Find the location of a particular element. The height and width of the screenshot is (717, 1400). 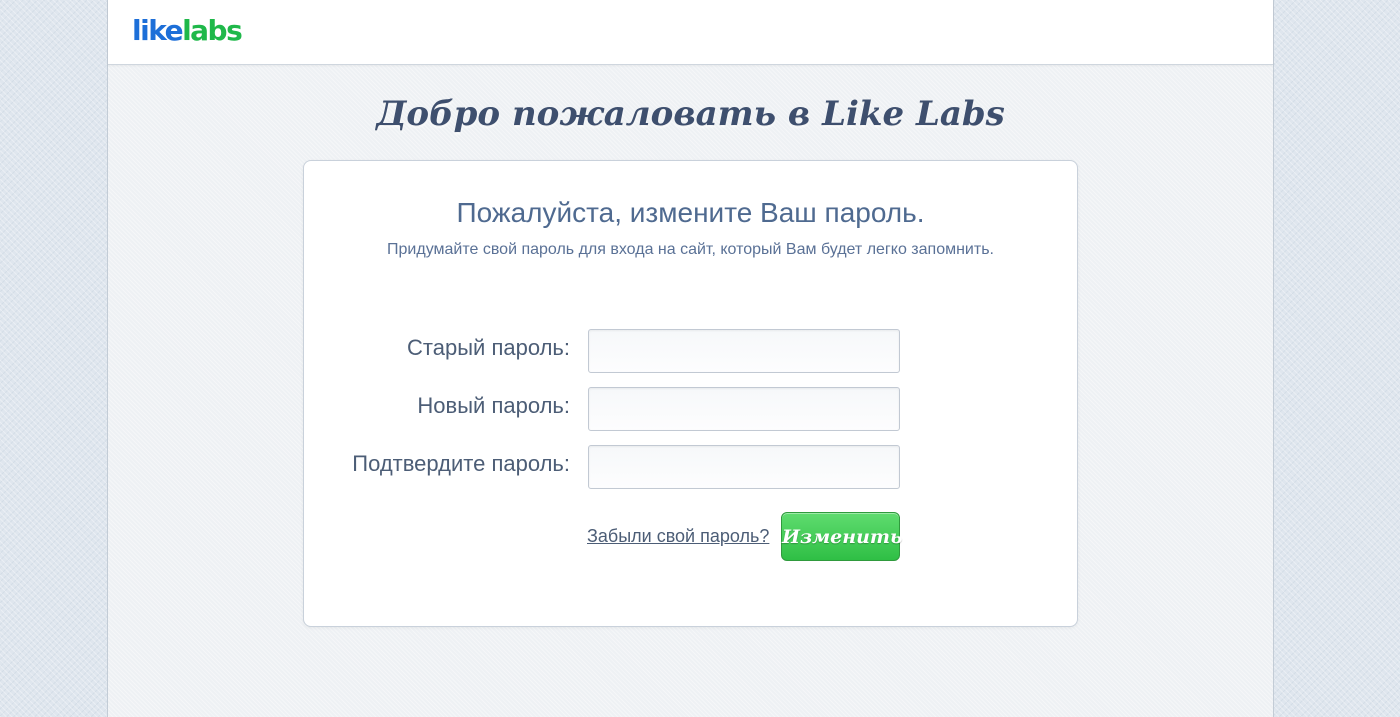

likelabs-logo: likelabs is located at coordinates (187, 31).